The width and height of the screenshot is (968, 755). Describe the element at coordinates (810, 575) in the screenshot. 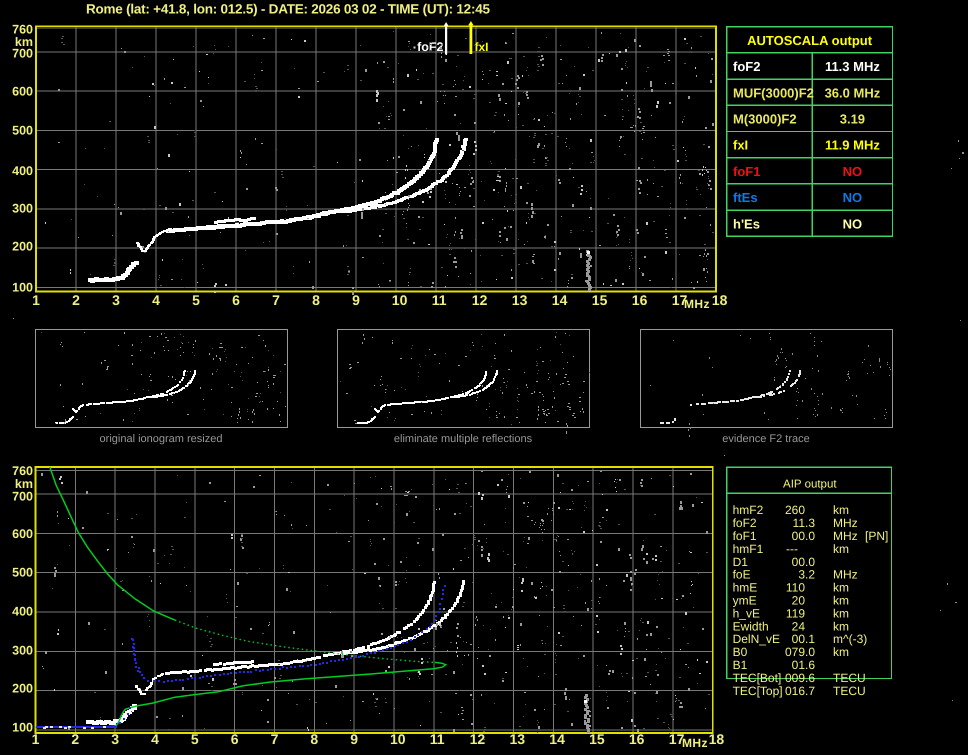

I see `svg-text: .2` at that location.